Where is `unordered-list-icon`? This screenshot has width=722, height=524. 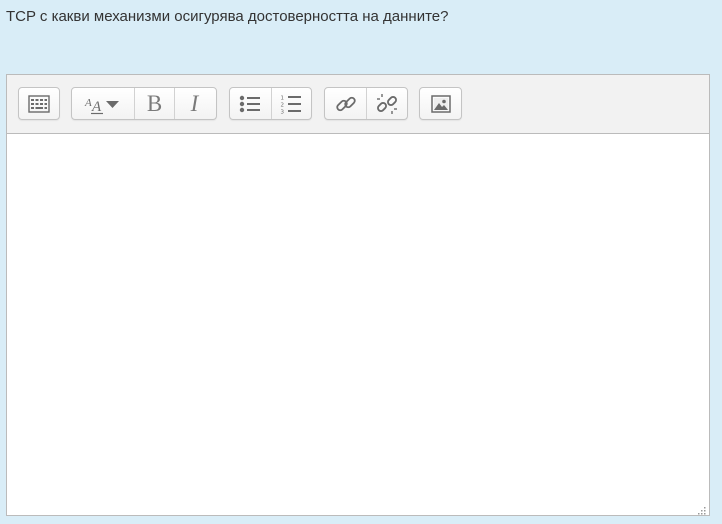 unordered-list-icon is located at coordinates (250, 104).